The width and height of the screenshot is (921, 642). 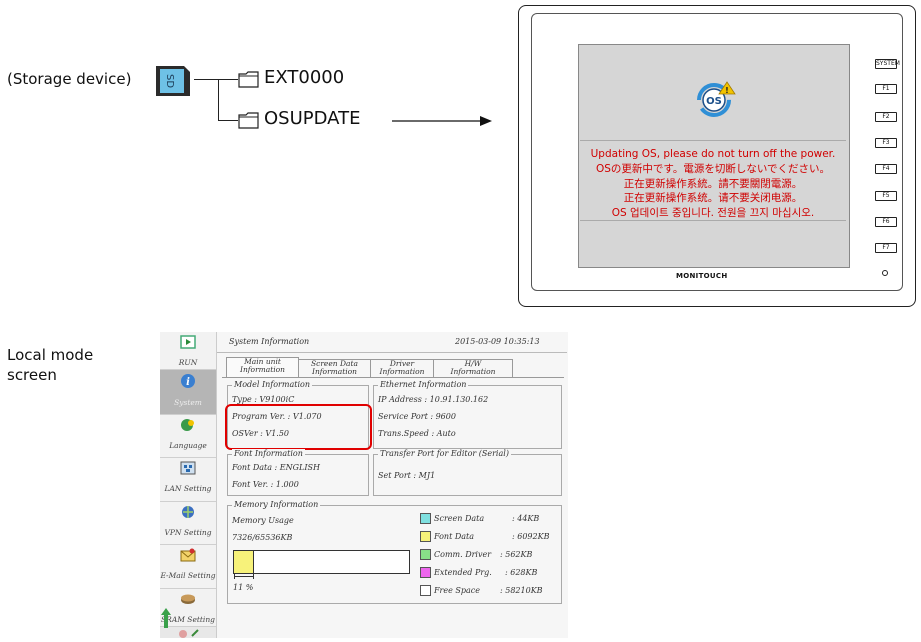 I want to click on brand-logo: MONITOUCH, so click(x=702, y=276).